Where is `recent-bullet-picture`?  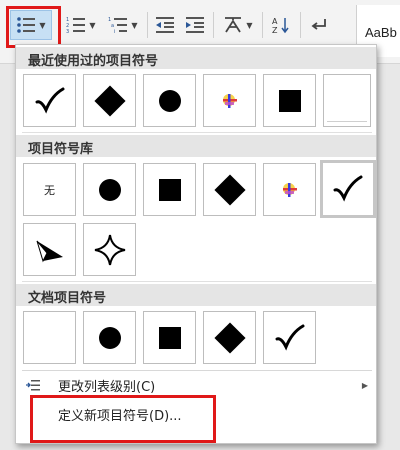 recent-bullet-picture is located at coordinates (229, 100).